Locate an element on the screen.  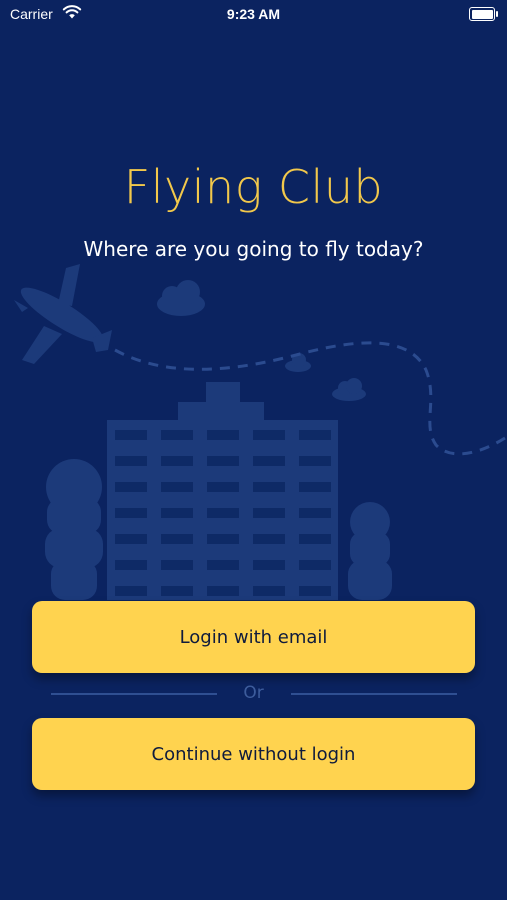
divider-line-right is located at coordinates (374, 694).